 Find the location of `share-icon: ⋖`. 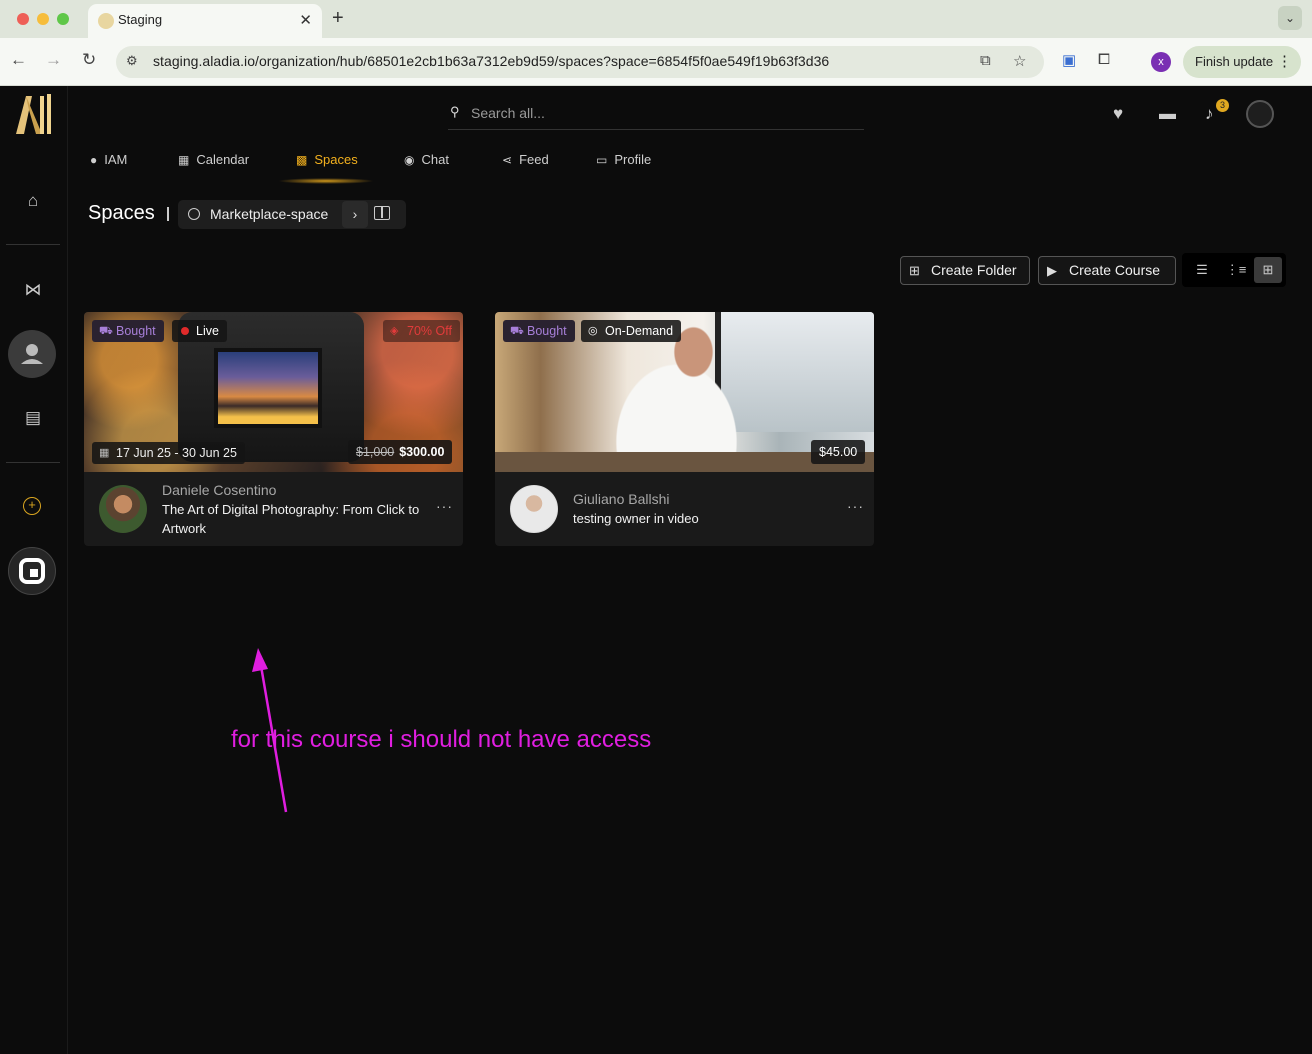

share-icon: ⋖ is located at coordinates (507, 160).